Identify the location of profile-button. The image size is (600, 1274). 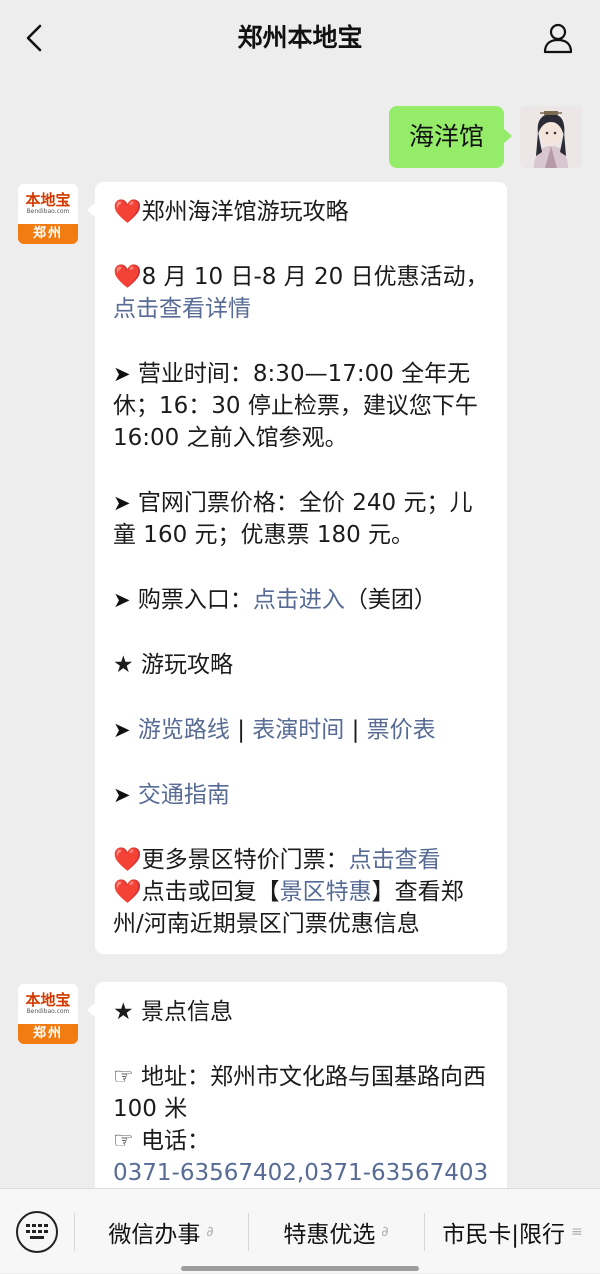
(558, 38).